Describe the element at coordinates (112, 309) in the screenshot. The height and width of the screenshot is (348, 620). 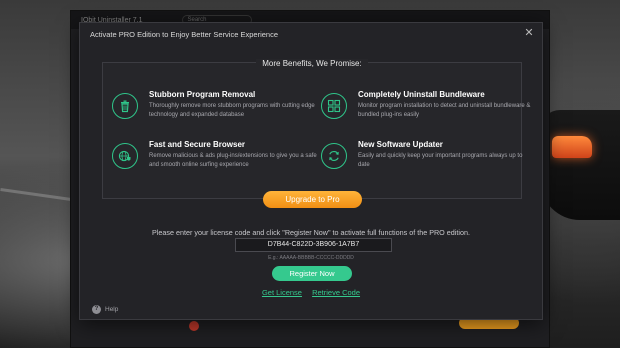
I see `help-label: Help` at that location.